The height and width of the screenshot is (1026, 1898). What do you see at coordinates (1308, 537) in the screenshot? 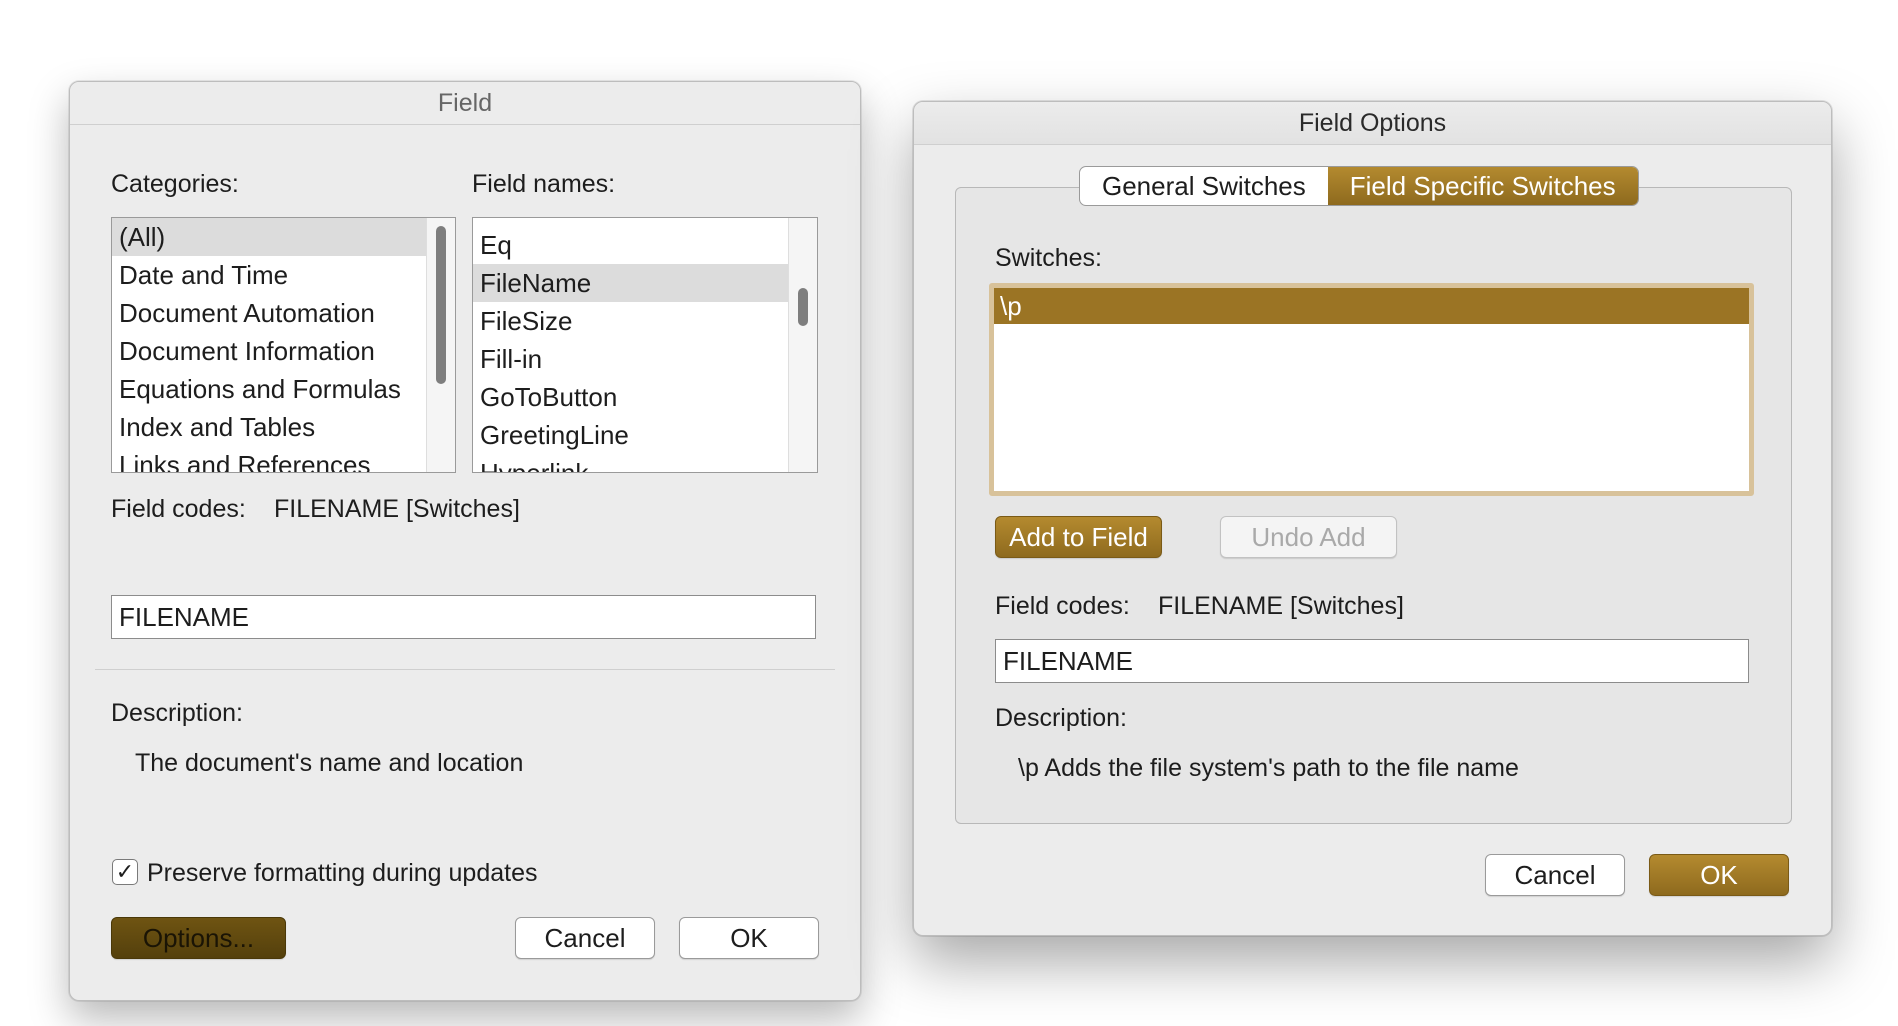
I see `undo-add-button: Undo Add` at bounding box center [1308, 537].